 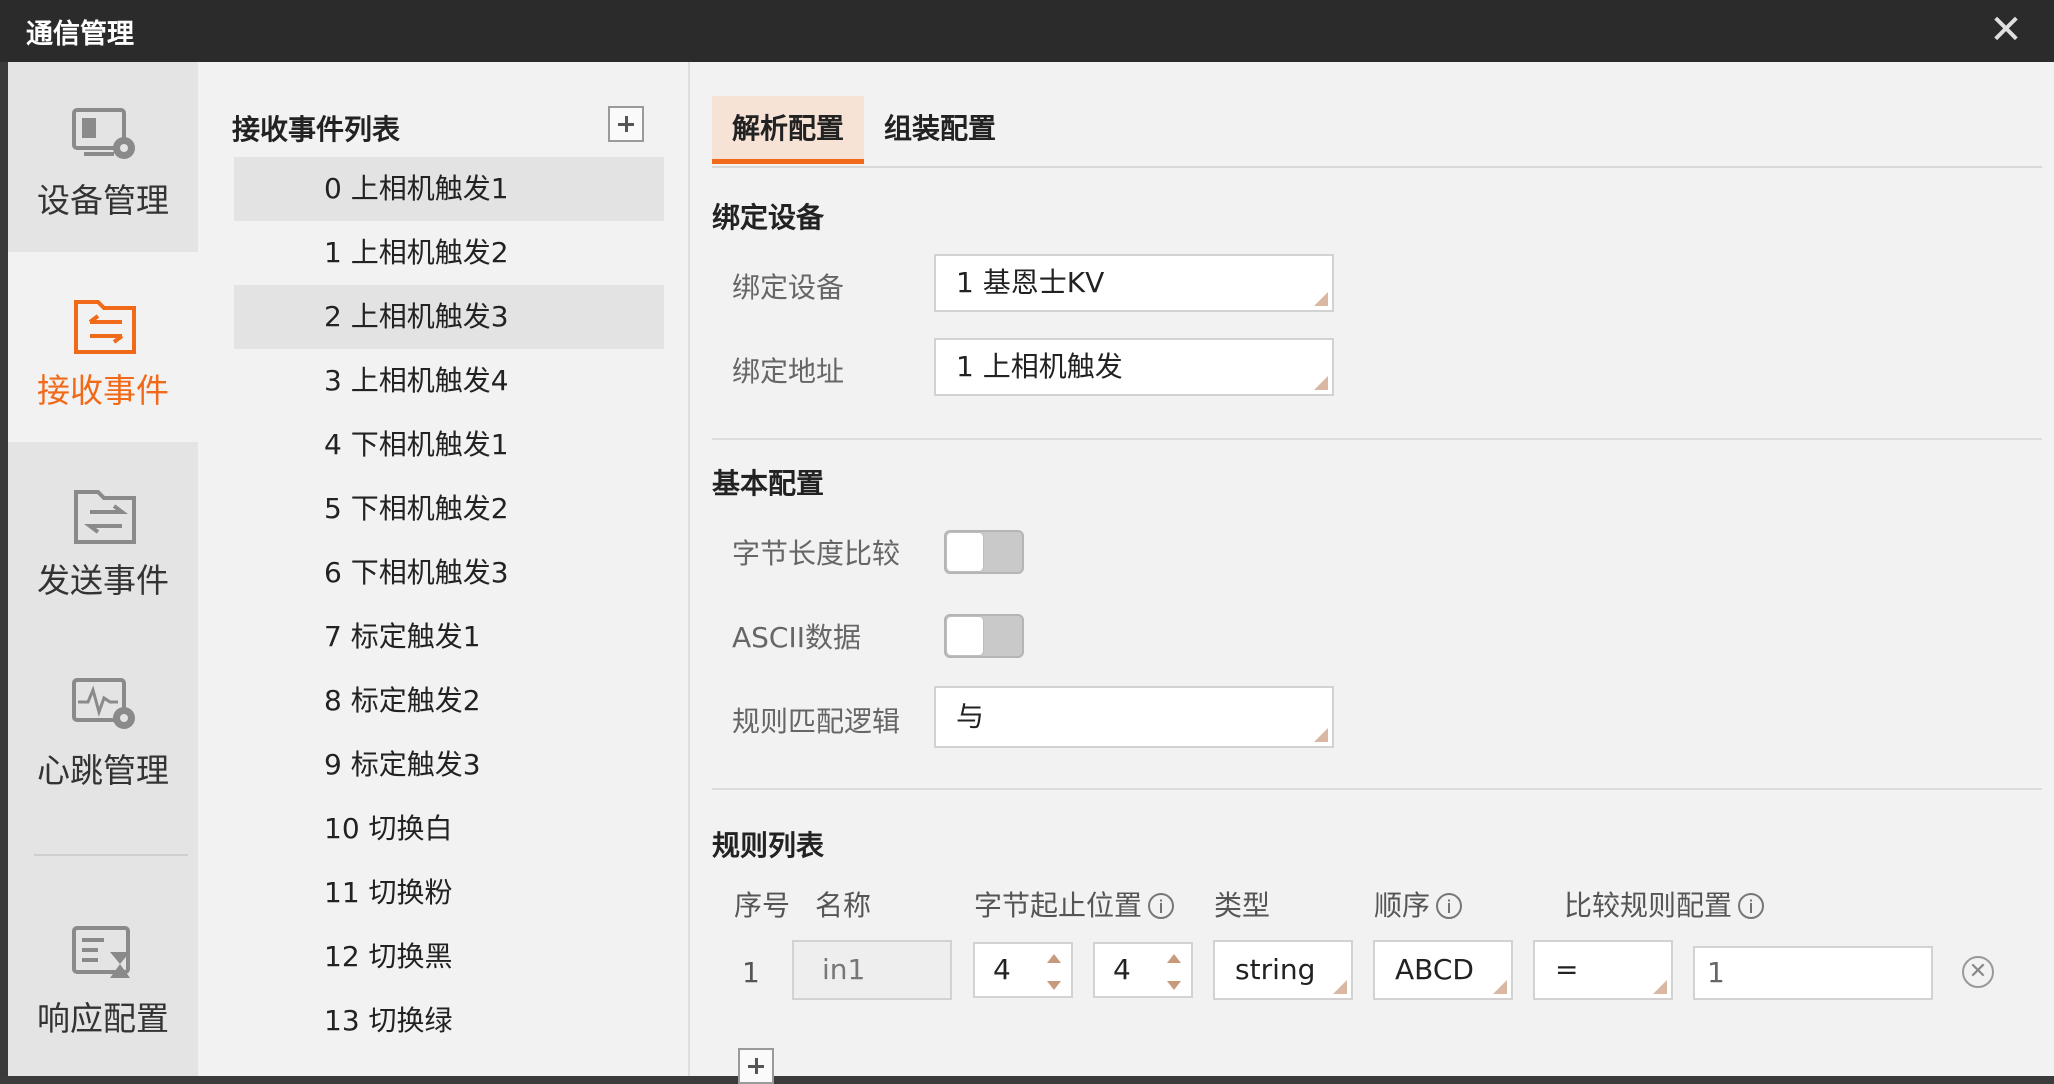 What do you see at coordinates (1603, 970) in the screenshot?
I see `compare-operator-select: =` at bounding box center [1603, 970].